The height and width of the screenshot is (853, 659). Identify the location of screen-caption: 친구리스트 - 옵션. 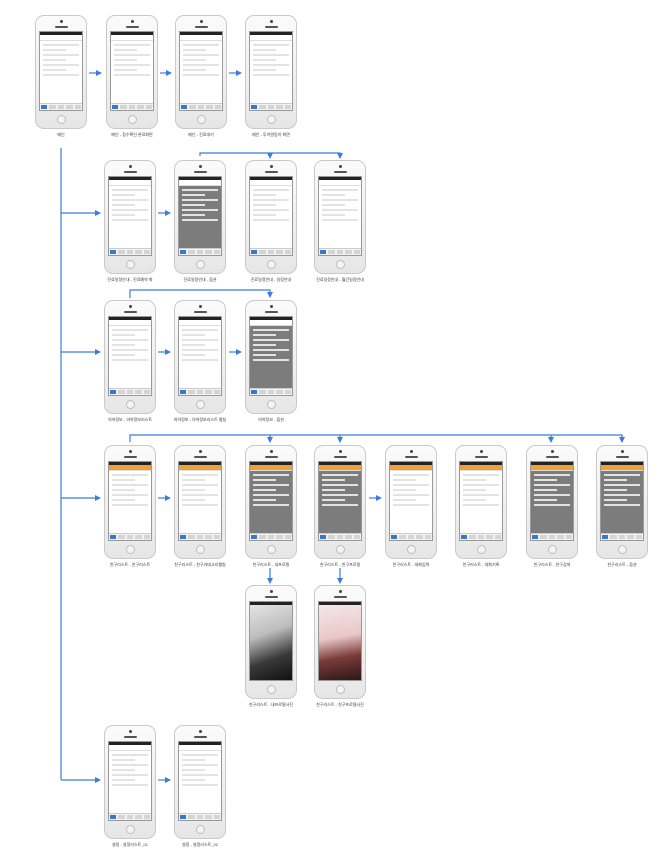
(622, 564).